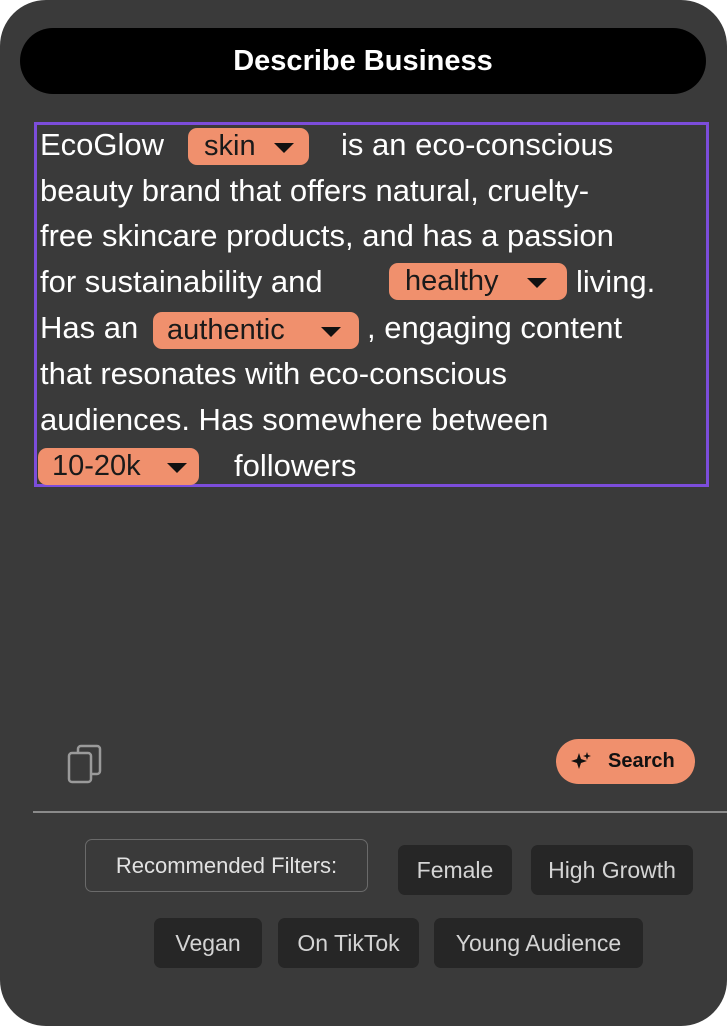 This screenshot has height=1026, width=727. I want to click on filter-chip-female: Female, so click(455, 870).